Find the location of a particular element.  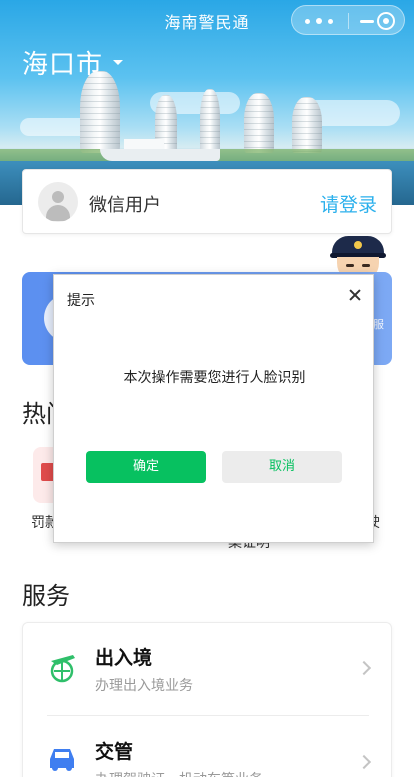

close-icon is located at coordinates (355, 295).